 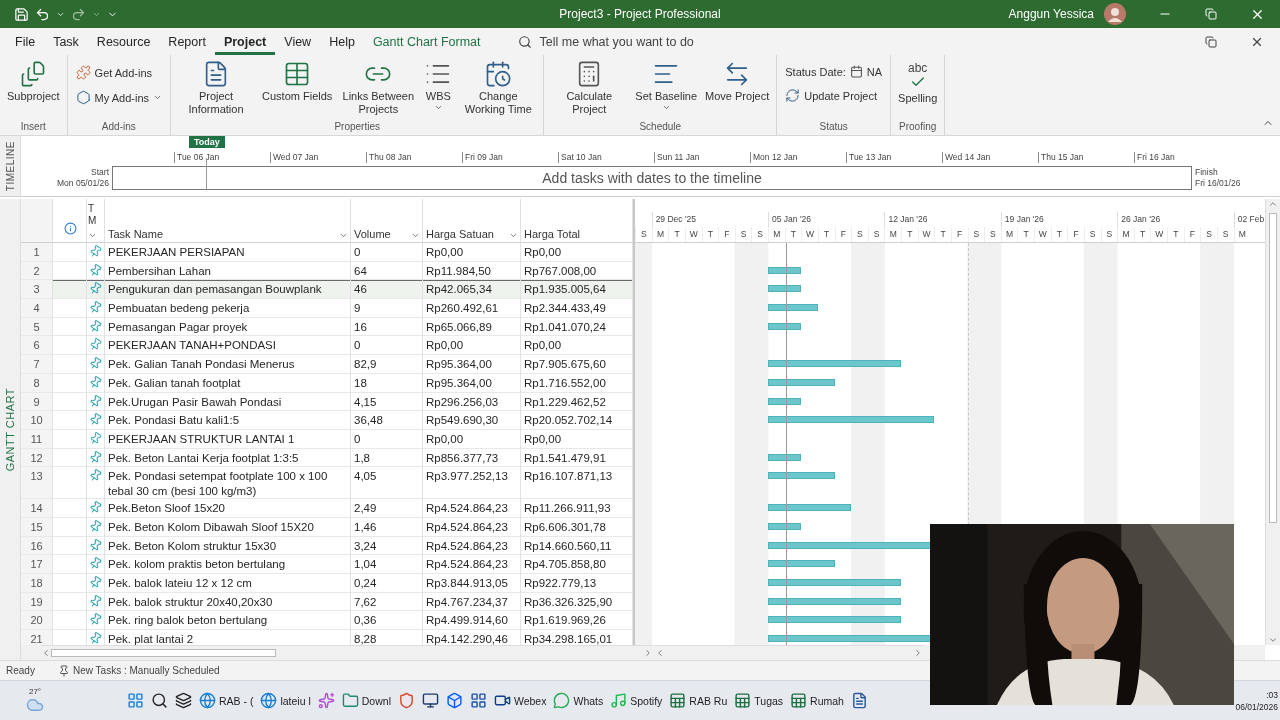 I want to click on timeline-tick: Fri 16 Jan, so click(x=1182, y=157).